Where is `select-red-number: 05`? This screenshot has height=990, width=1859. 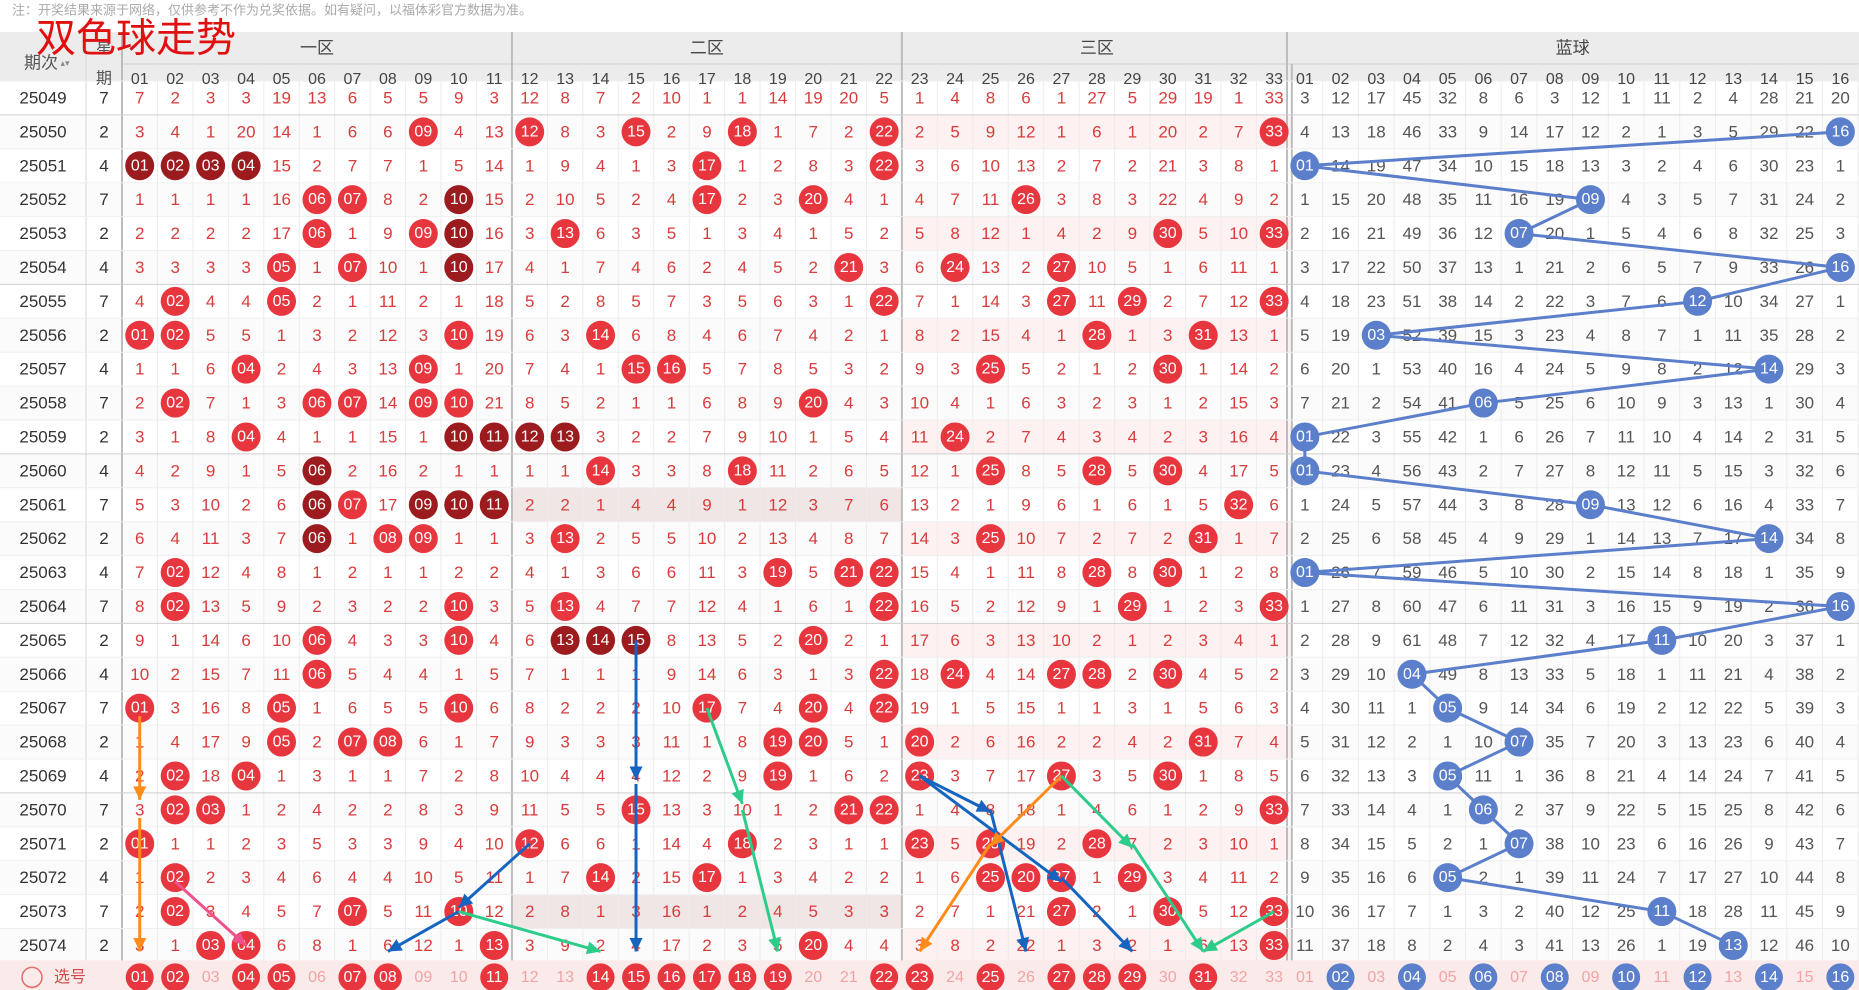 select-red-number: 05 is located at coordinates (282, 977).